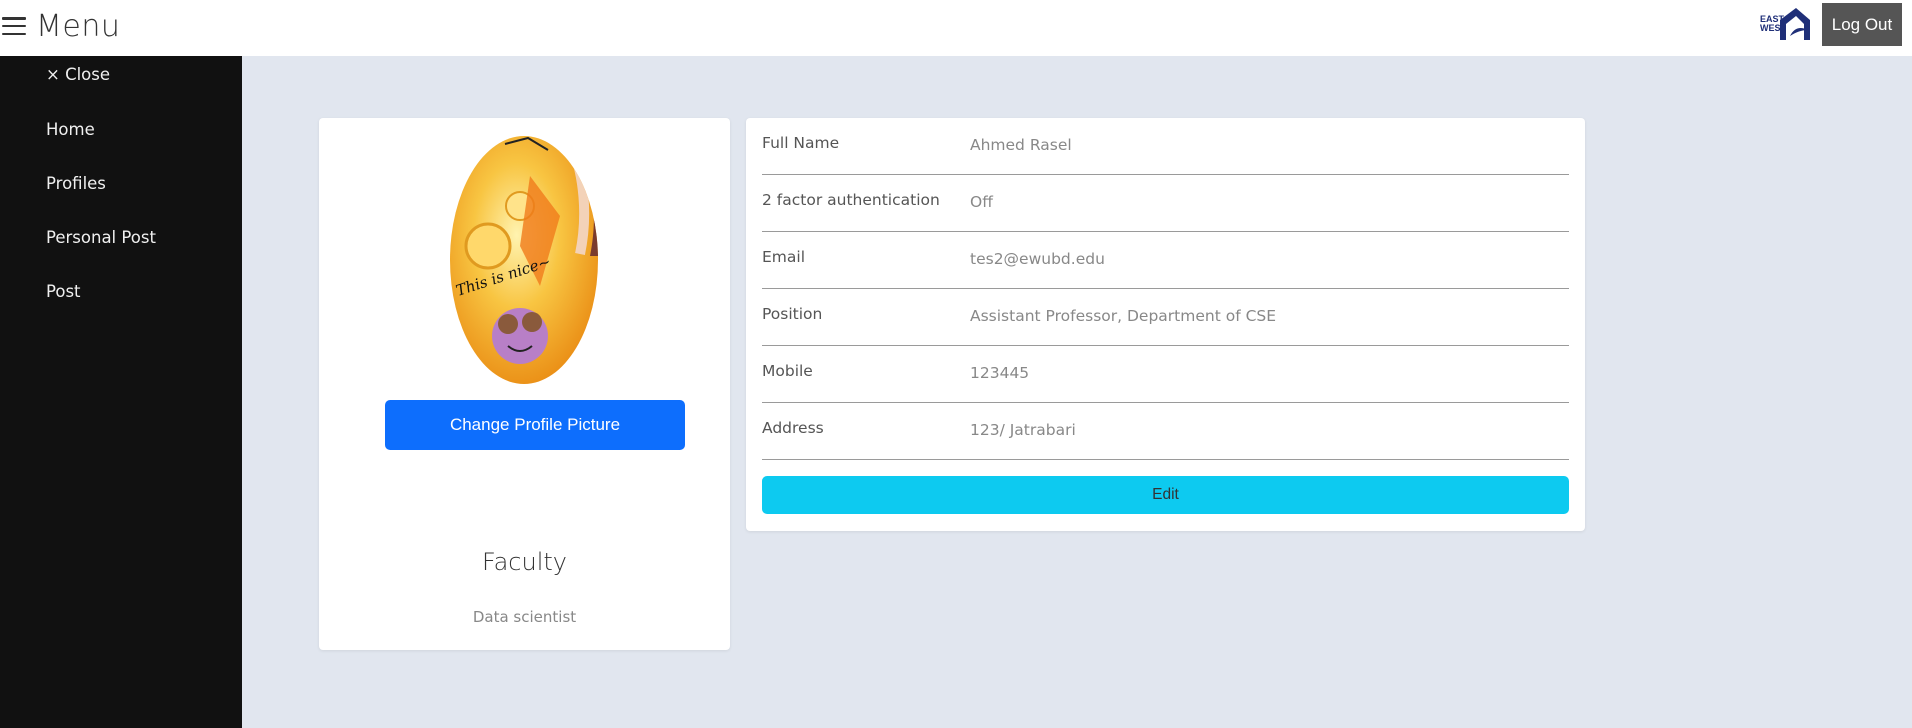 The height and width of the screenshot is (728, 1912). I want to click on sidebar: × Close Home Profiles Personal Post Post, so click(121, 392).